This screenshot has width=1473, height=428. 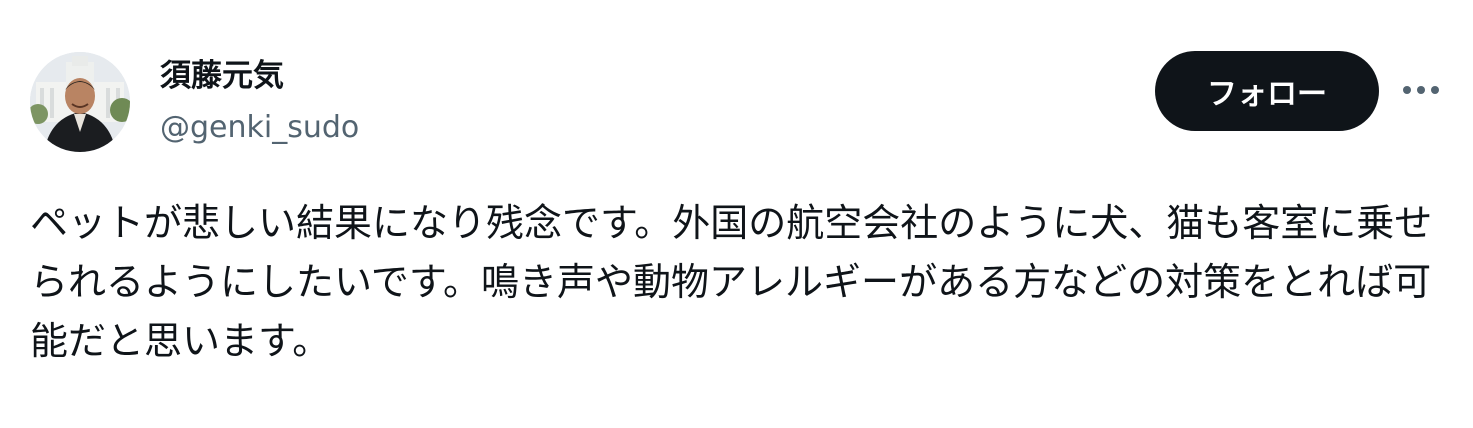 I want to click on author-handle: @genki_sudo, so click(x=259, y=128).